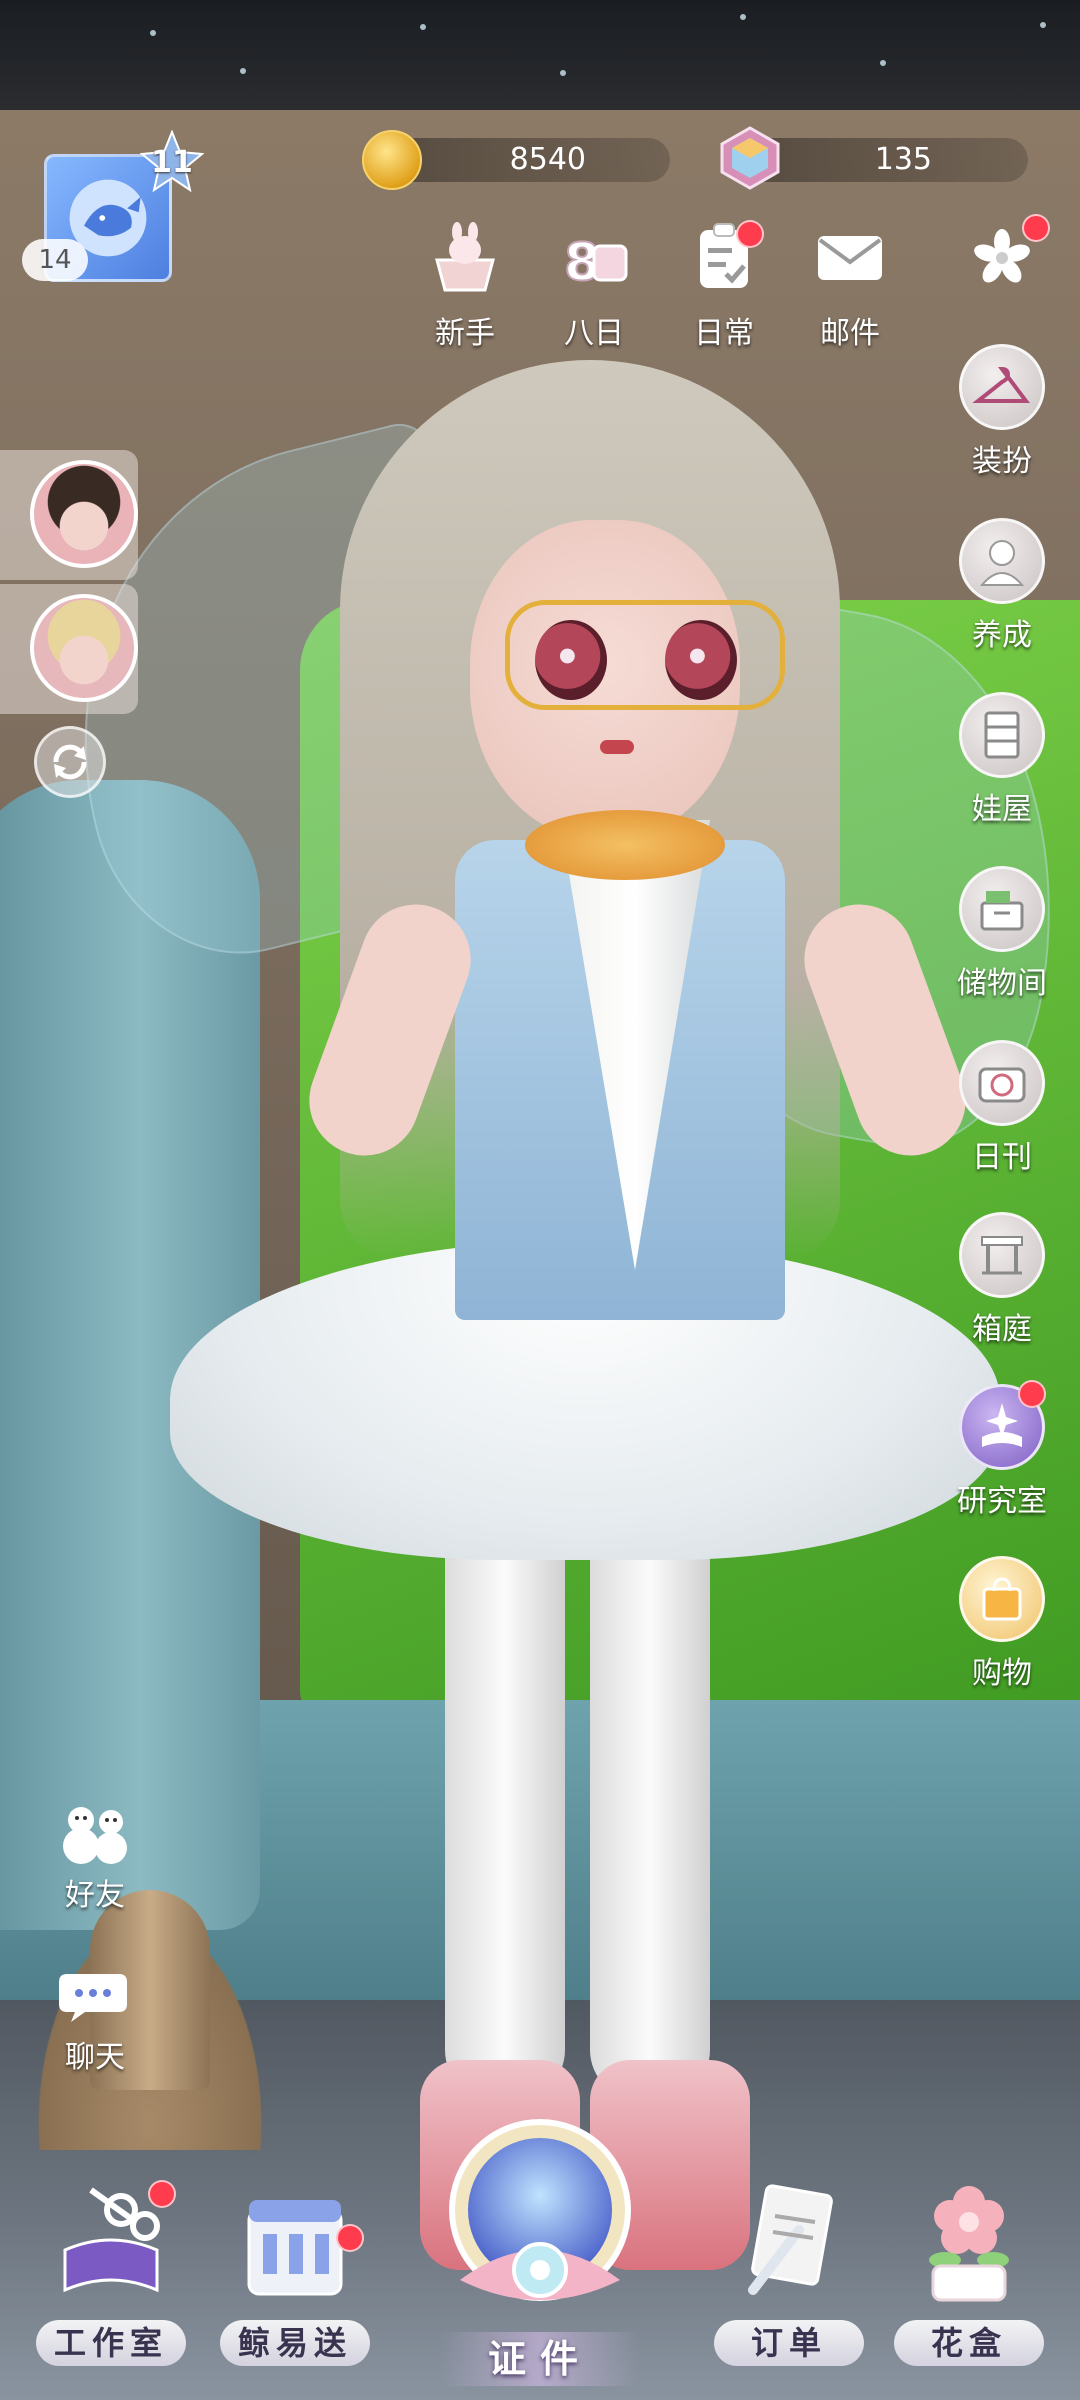  What do you see at coordinates (645, 655) in the screenshot?
I see `doll-glasses` at bounding box center [645, 655].